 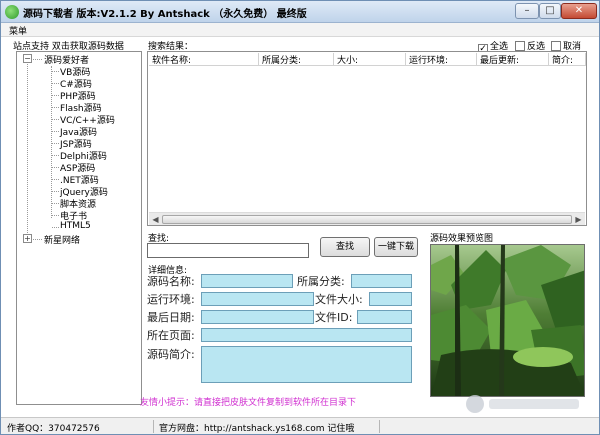 I want to click on maximize-button: □, so click(x=550, y=11).